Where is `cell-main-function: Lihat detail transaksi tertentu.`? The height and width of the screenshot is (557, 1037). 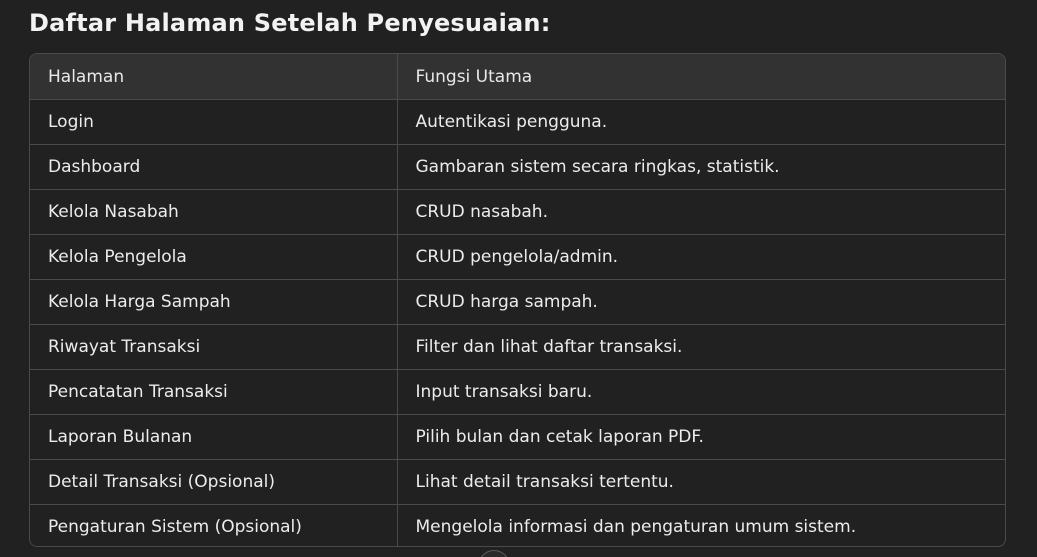 cell-main-function: Lihat detail transaksi tertentu. is located at coordinates (700, 482).